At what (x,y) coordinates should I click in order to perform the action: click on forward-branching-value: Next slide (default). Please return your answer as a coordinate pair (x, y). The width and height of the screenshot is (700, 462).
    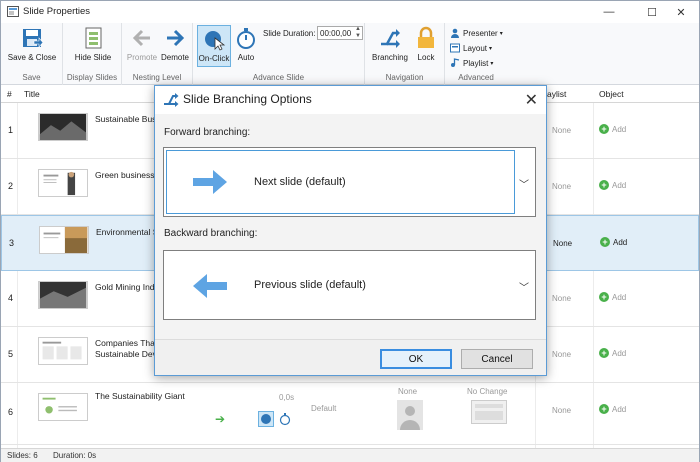
    Looking at the image, I should click on (300, 182).